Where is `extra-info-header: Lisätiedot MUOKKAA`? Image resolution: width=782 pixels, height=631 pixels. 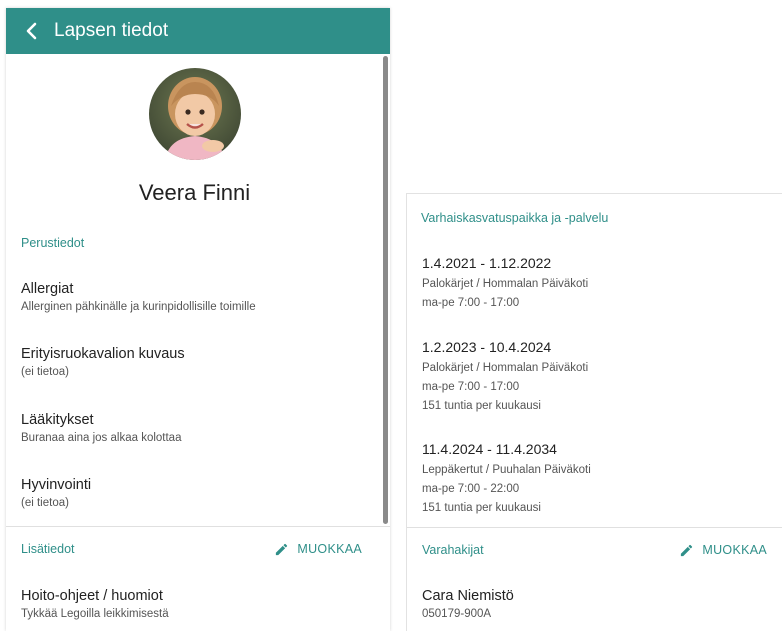
extra-info-header: Lisätiedot MUOKKAA is located at coordinates (191, 549).